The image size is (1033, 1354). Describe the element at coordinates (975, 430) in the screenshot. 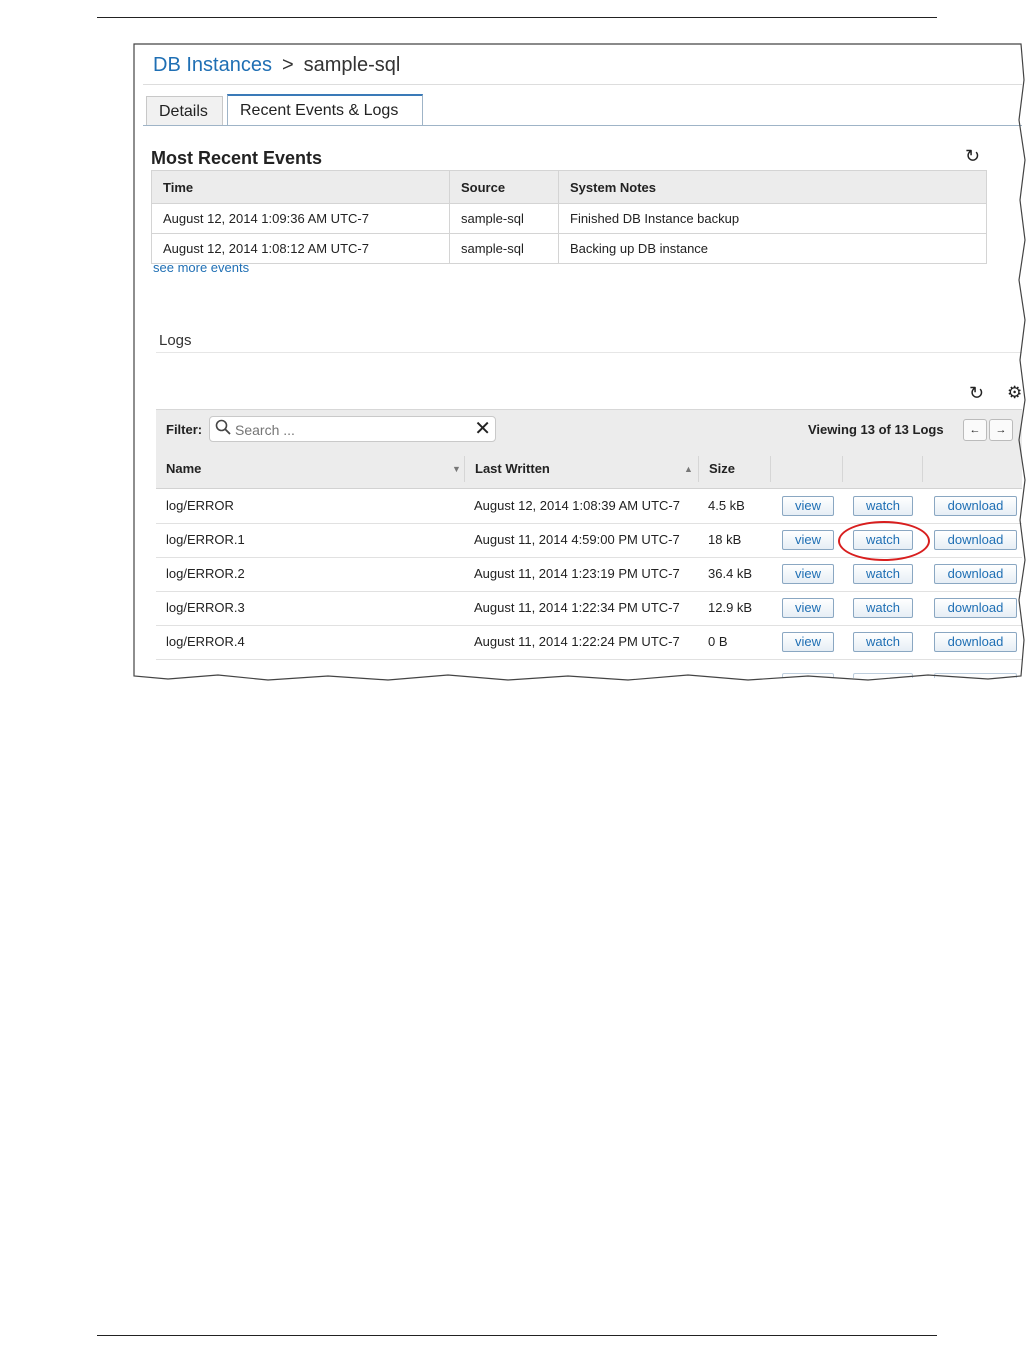

I see `prev-page-button: ←` at that location.